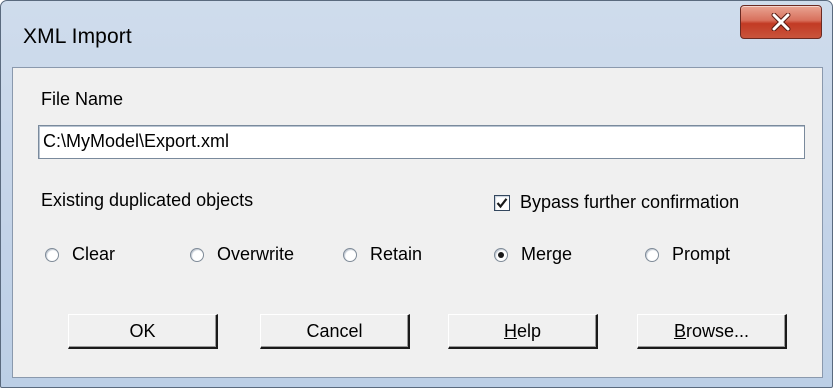  I want to click on checkbox-box, so click(502, 202).